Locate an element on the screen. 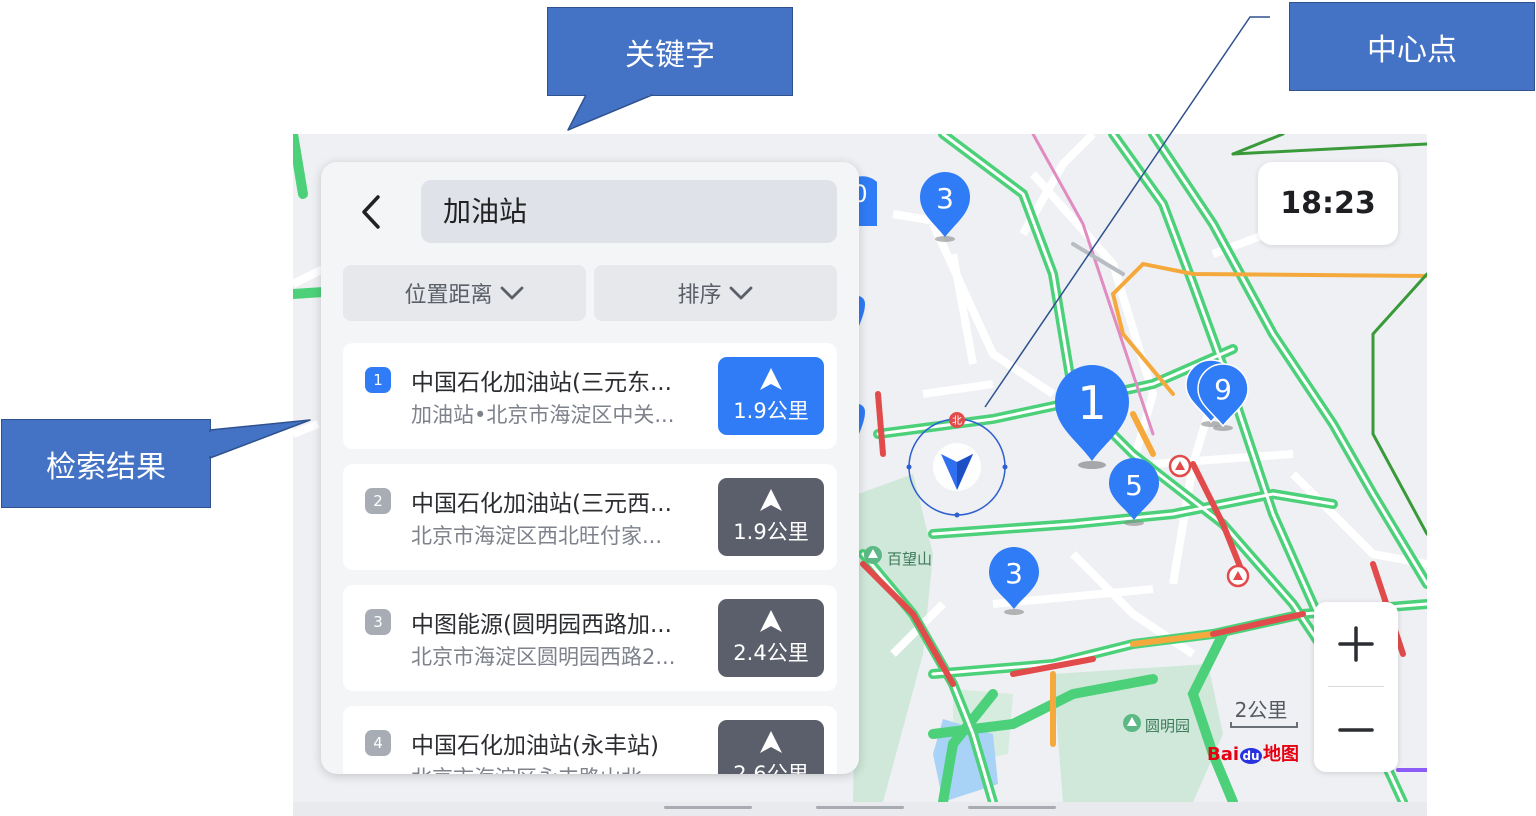  navigate-button: 2.6公里 is located at coordinates (771, 747).